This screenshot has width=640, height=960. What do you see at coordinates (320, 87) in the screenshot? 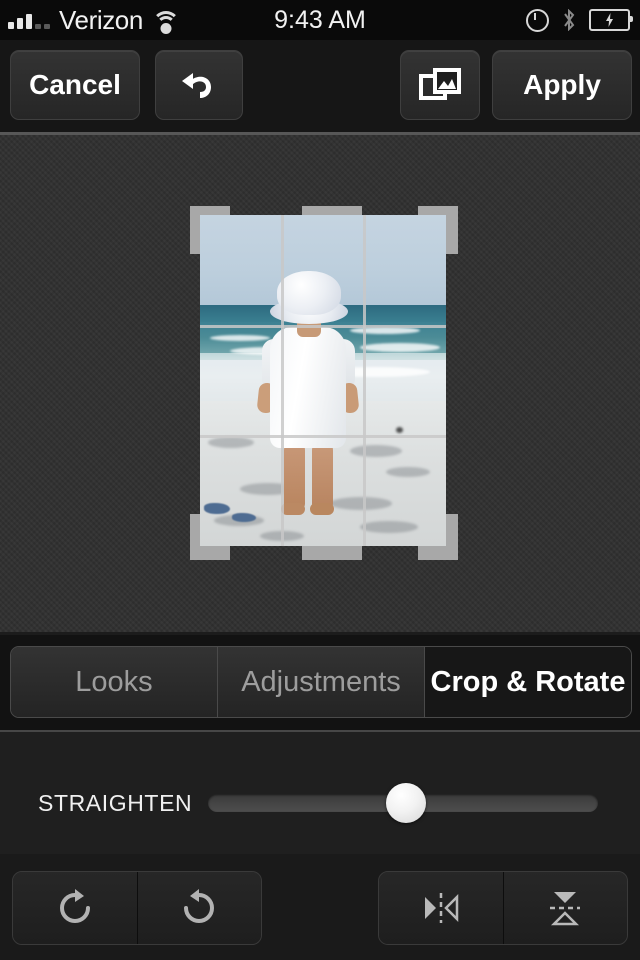
I see `top-toolbar: Cancel Apply` at bounding box center [320, 87].